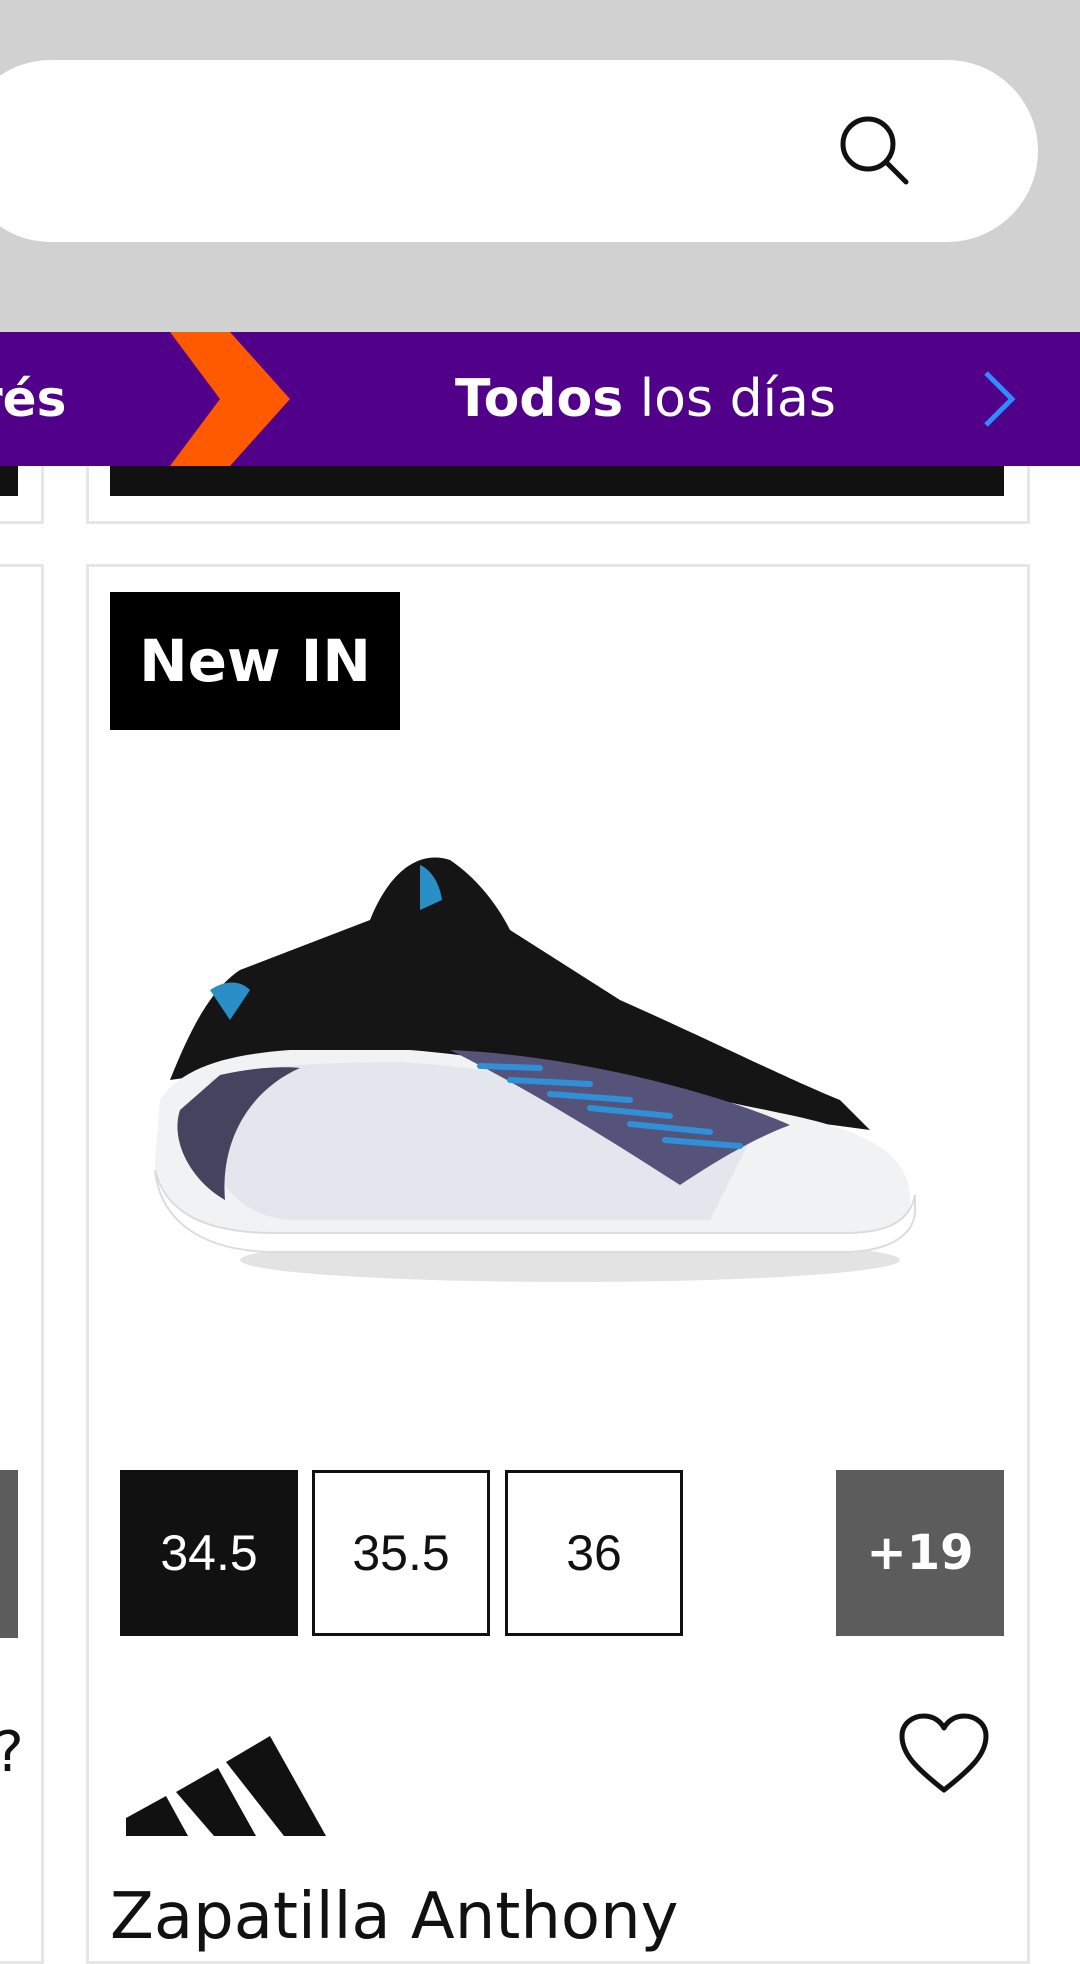  I want to click on promo-right-text: Todos los días, so click(645, 399).